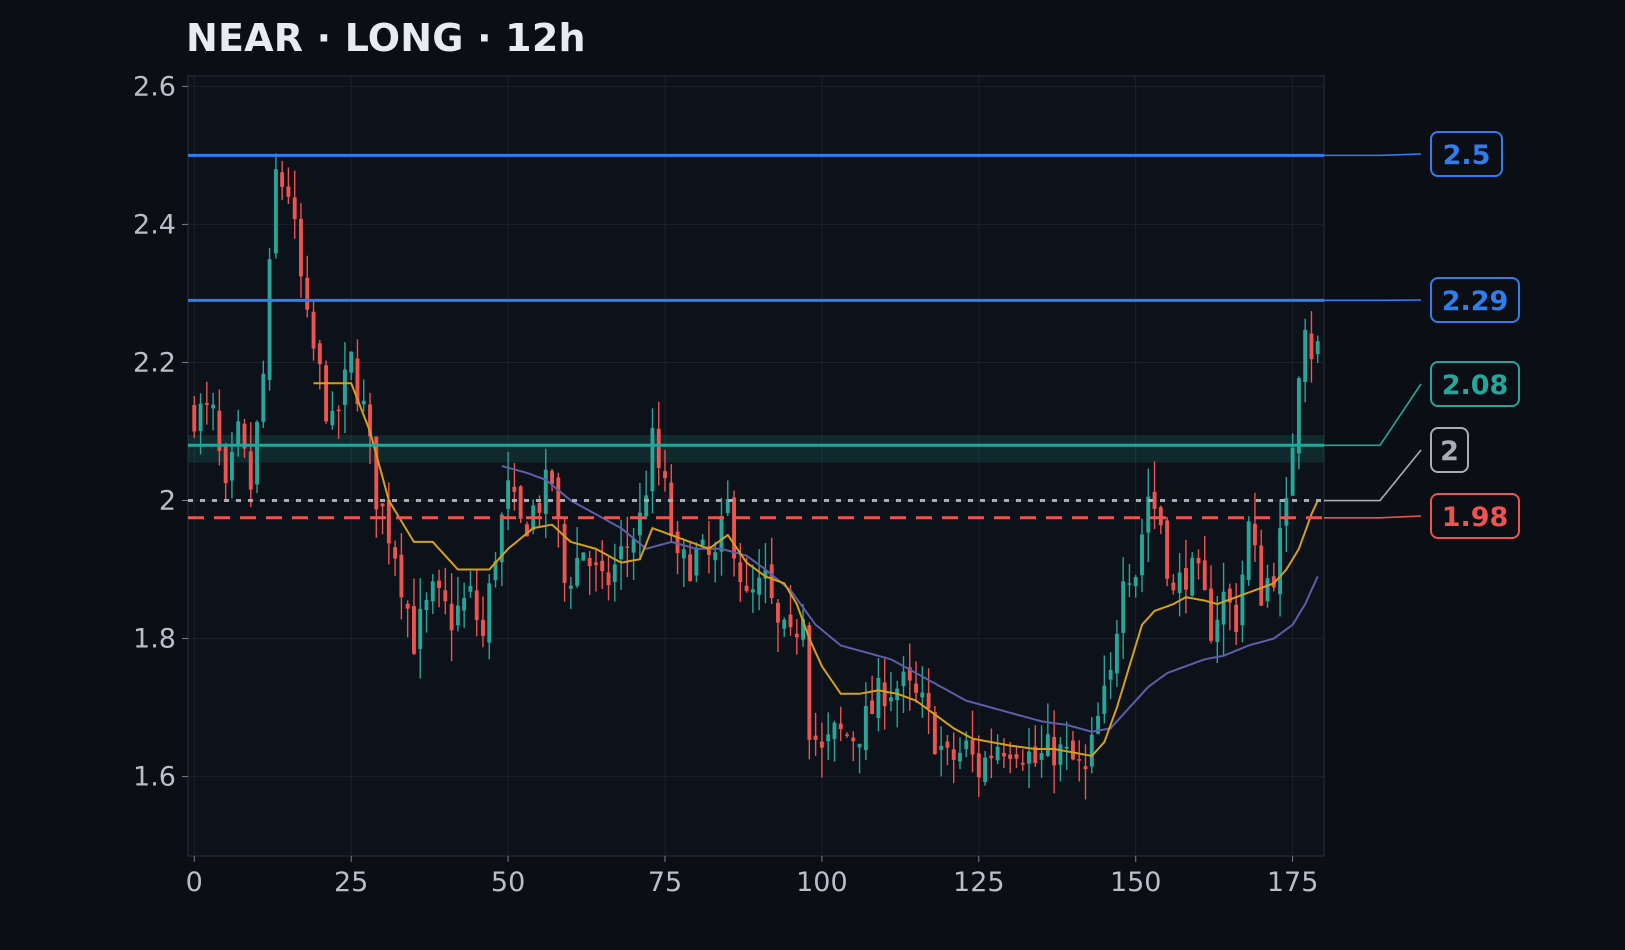  I want to click on x-tick-label: 75, so click(665, 882).